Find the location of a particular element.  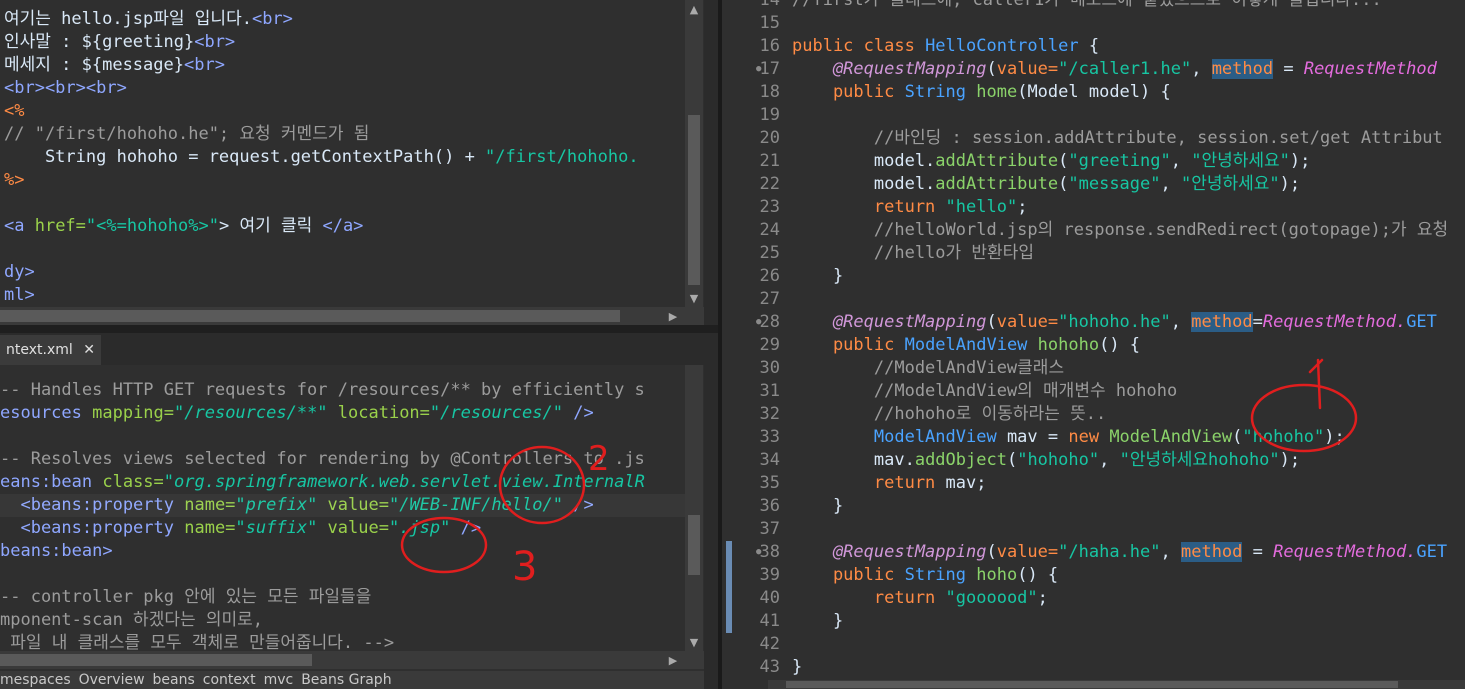

bottom-tab-mvc: mvc is located at coordinates (279, 680).